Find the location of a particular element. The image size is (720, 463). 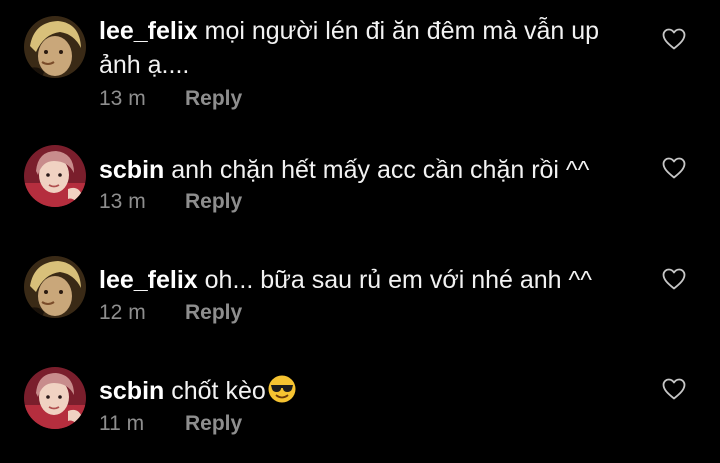

comment-meta: 11 m Reply is located at coordinates (170, 424).